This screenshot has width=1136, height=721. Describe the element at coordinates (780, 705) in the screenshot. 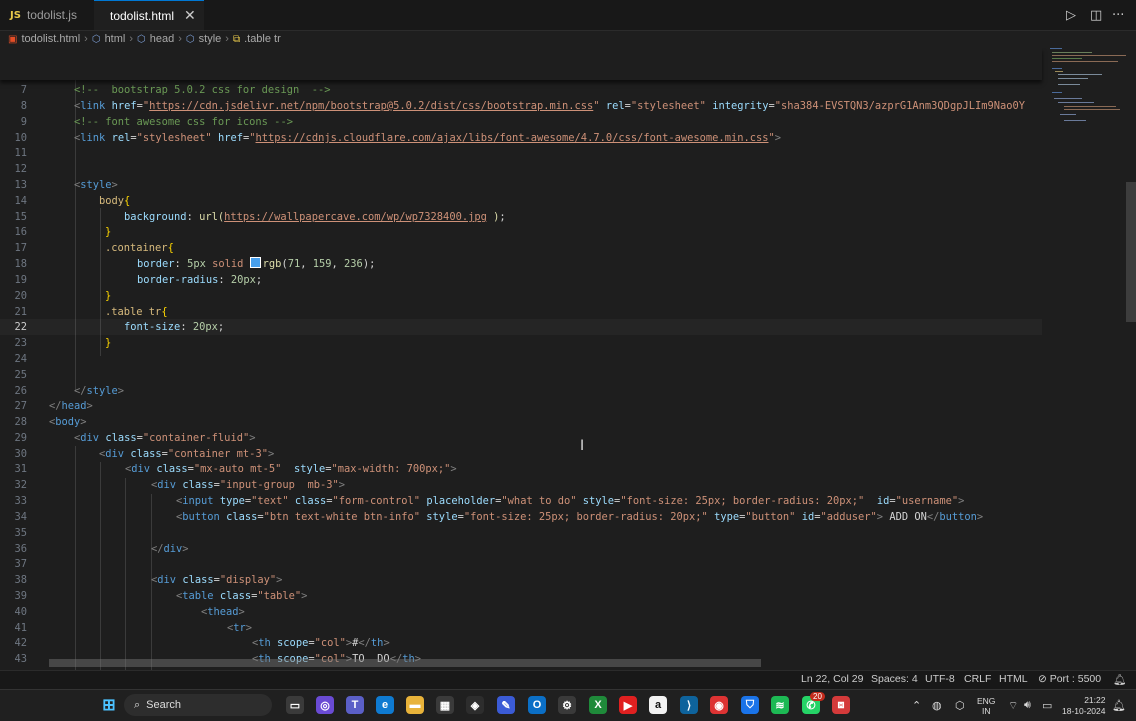

I see `spotify-icon: ≋` at that location.